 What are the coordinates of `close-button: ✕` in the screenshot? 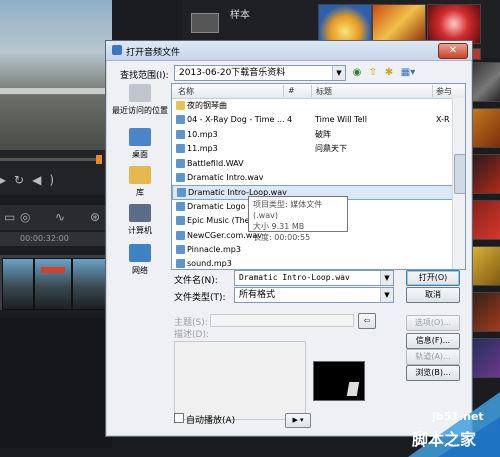 It's located at (453, 51).